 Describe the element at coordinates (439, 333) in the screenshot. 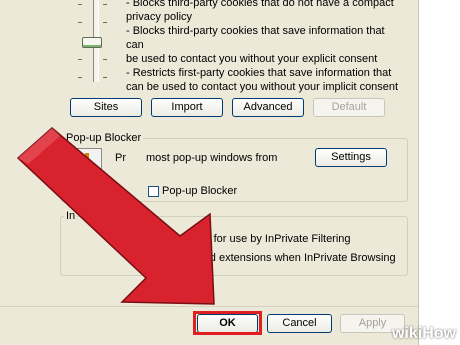

I see `watermark-how: How` at that location.